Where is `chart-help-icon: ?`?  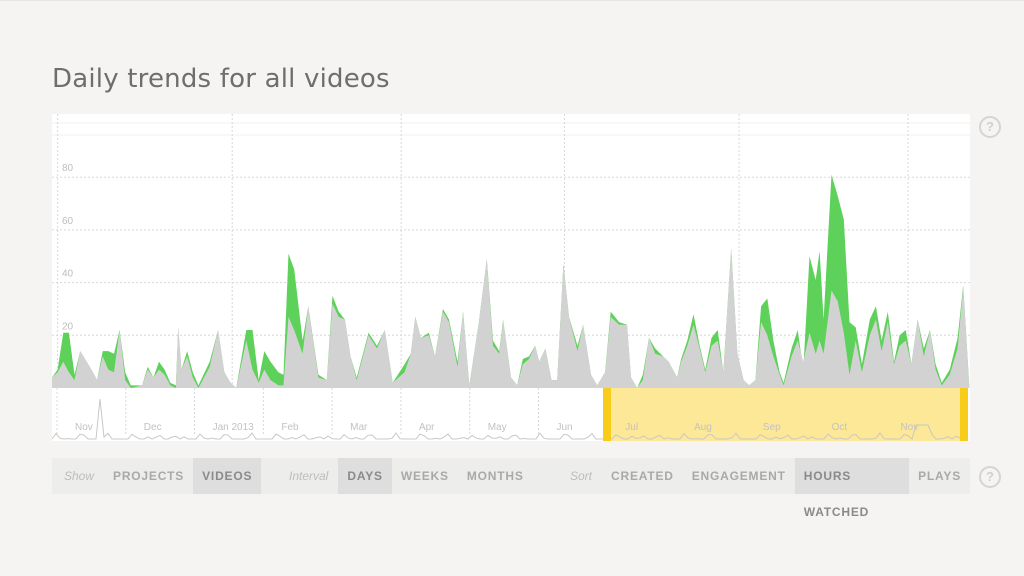
chart-help-icon: ? is located at coordinates (990, 127).